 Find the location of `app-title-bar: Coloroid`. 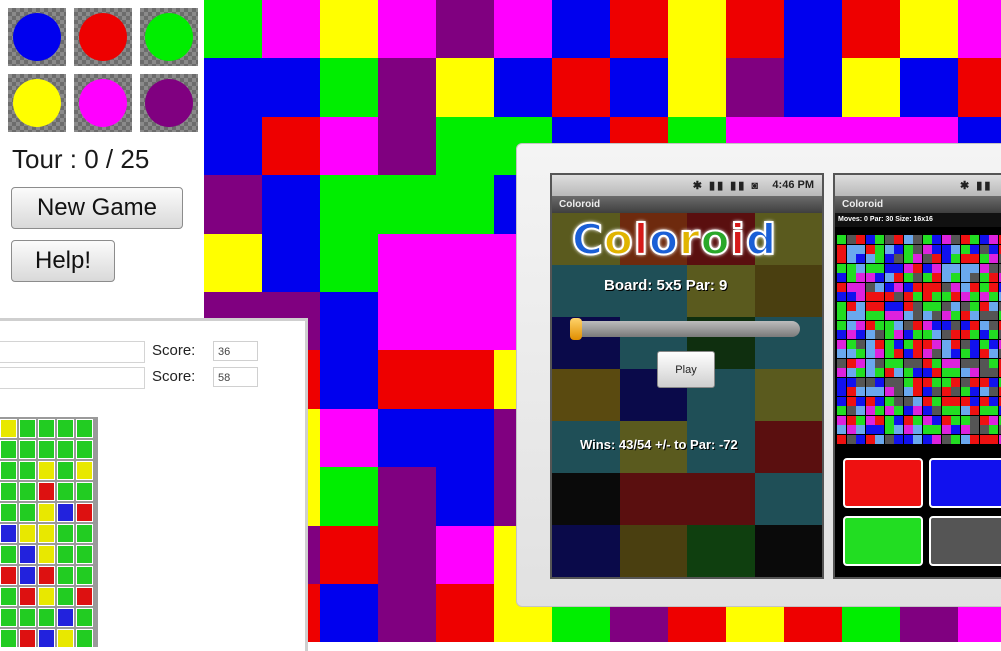

app-title-bar: Coloroid is located at coordinates (687, 204).